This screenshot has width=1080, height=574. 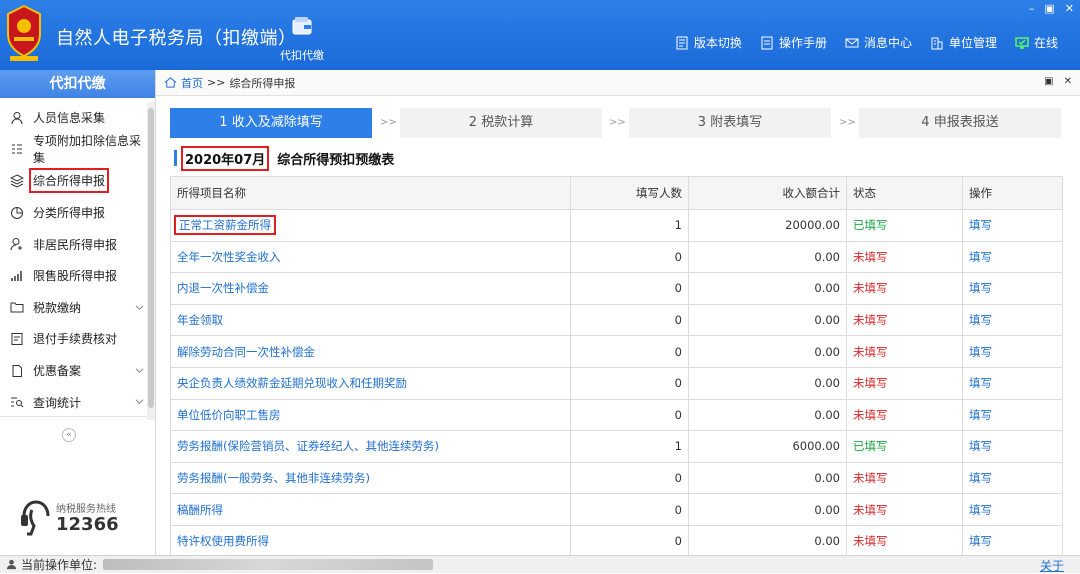 What do you see at coordinates (268, 564) in the screenshot?
I see `current-unit-redacted` at bounding box center [268, 564].